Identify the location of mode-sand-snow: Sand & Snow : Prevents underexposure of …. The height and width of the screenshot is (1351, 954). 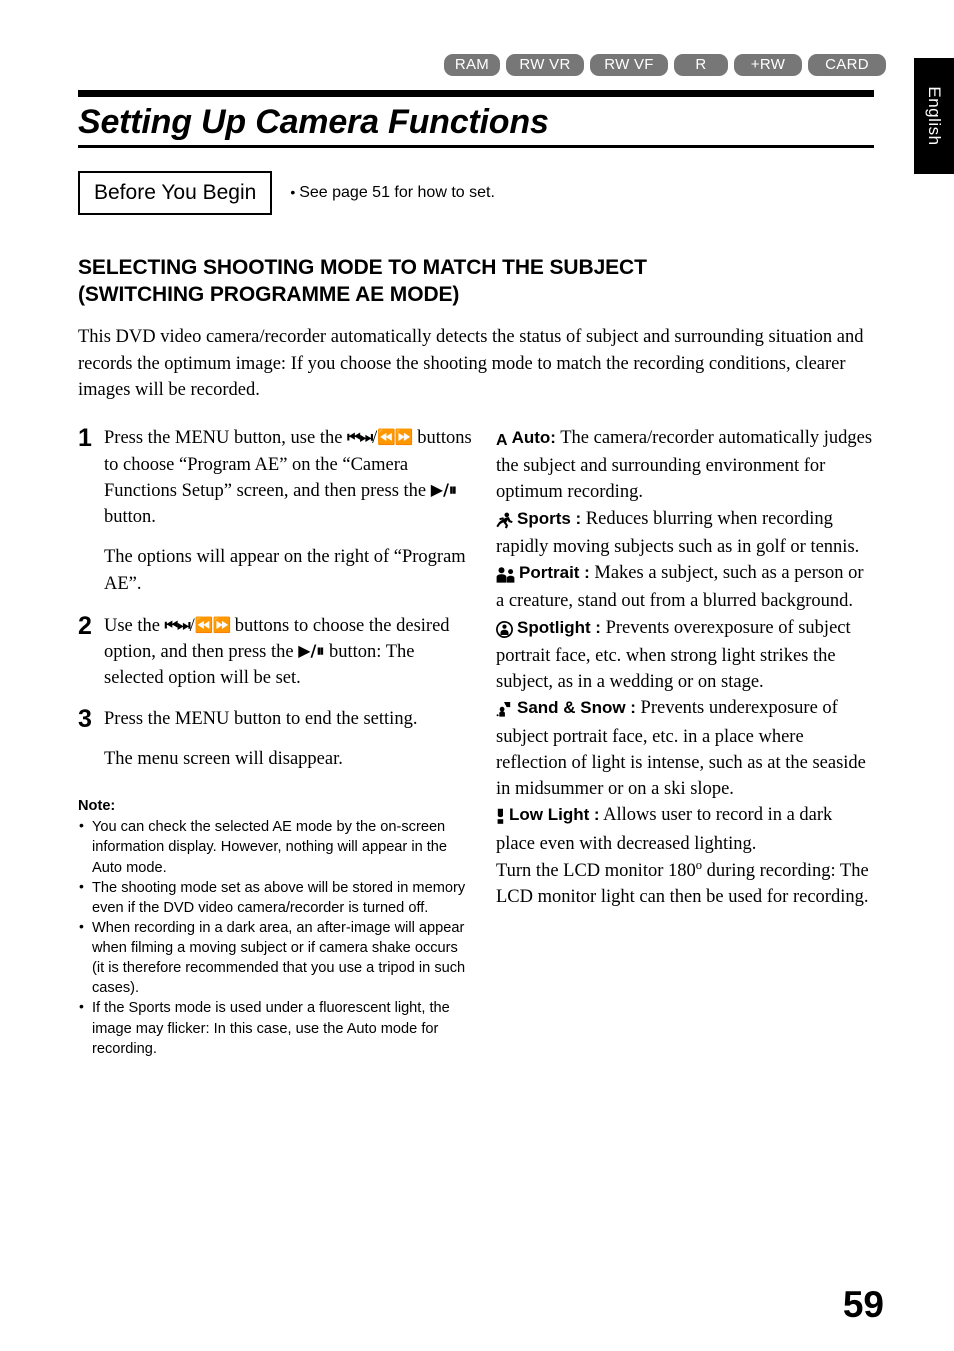
(685, 748).